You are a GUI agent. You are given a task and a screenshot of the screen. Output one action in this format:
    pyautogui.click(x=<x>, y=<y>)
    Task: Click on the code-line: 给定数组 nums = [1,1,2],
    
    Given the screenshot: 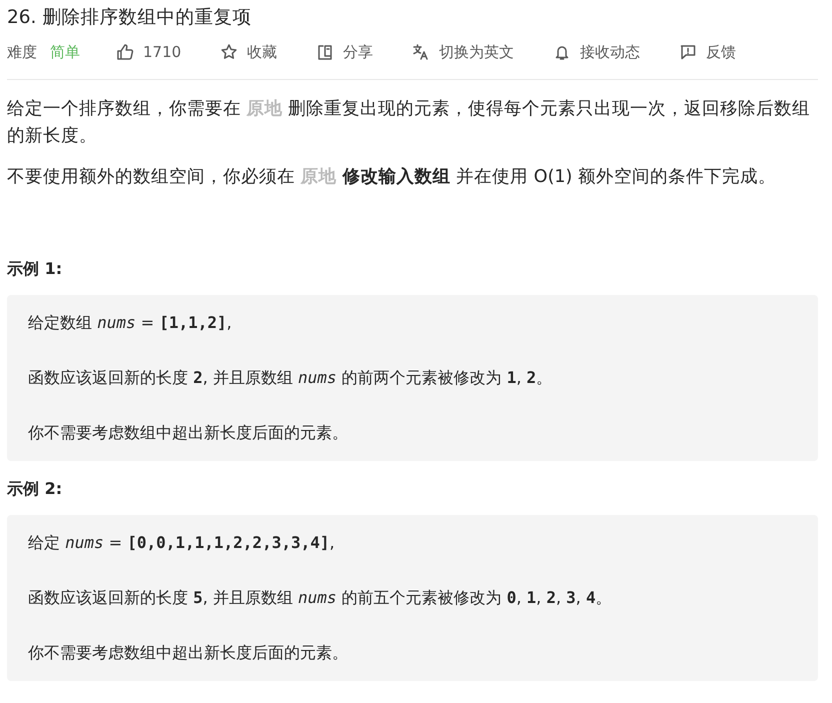 What is the action you would take?
    pyautogui.click(x=130, y=323)
    